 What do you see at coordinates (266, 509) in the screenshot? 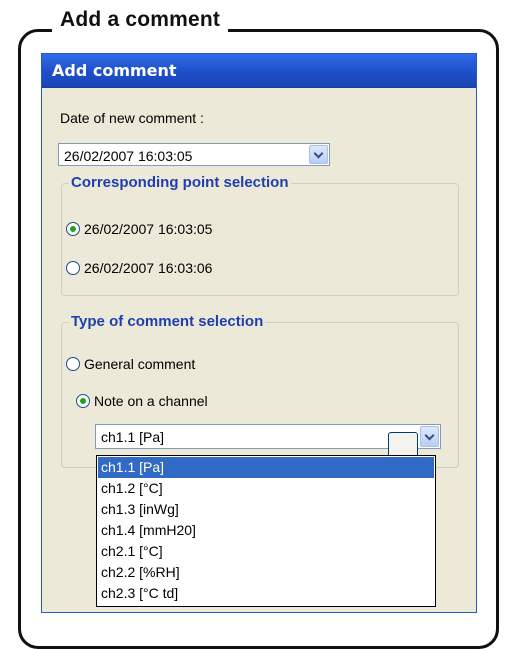
I see `channel-option: ch1.3 [inWg]` at bounding box center [266, 509].